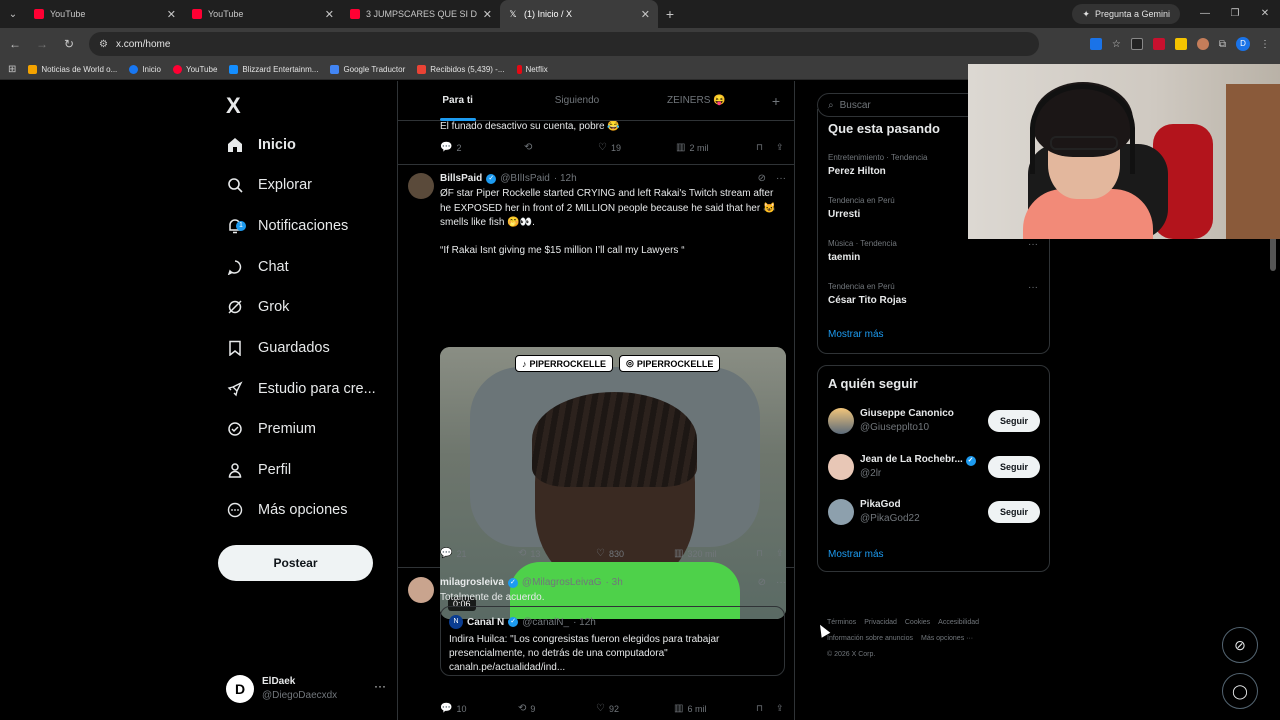 This screenshot has width=1280, height=720. Describe the element at coordinates (194, 69) in the screenshot. I see `bookmark-item: YouTube` at that location.